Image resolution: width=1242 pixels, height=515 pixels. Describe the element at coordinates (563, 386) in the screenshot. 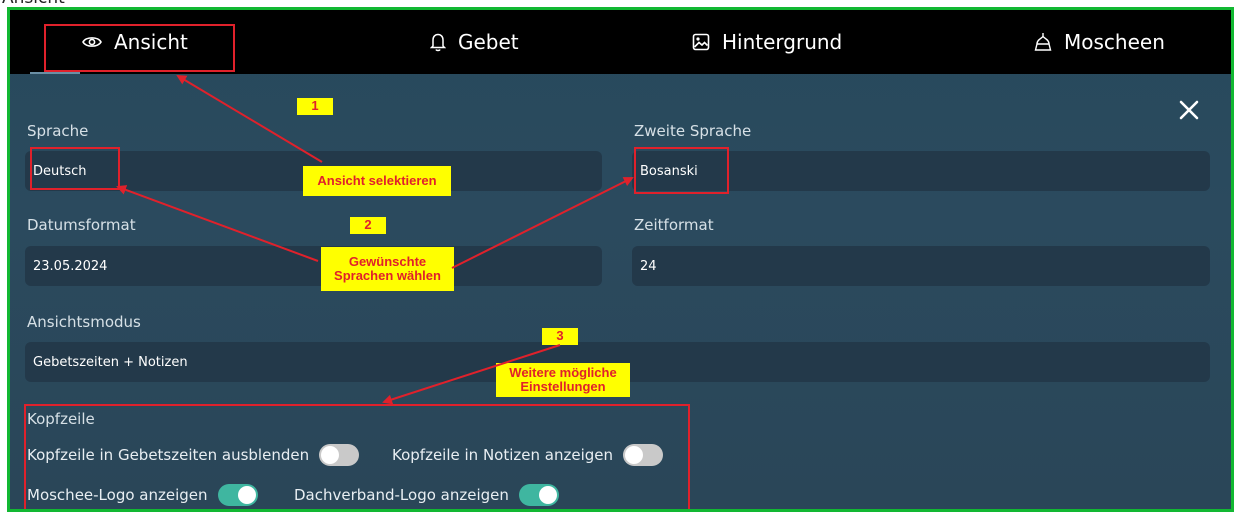

I see `callout-3-line2: Einstellungen` at that location.